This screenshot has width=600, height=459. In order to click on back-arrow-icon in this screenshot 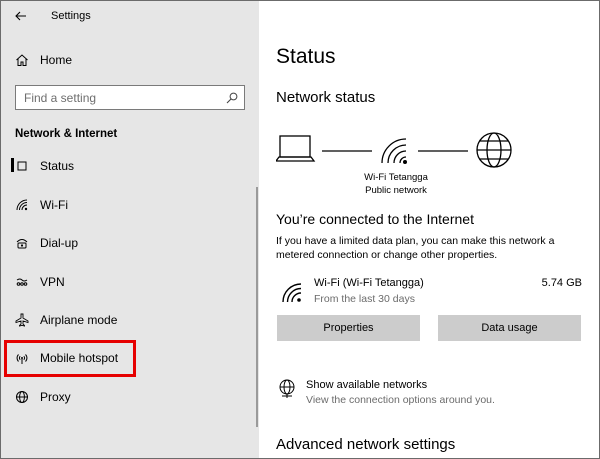, I will do `click(20, 16)`.